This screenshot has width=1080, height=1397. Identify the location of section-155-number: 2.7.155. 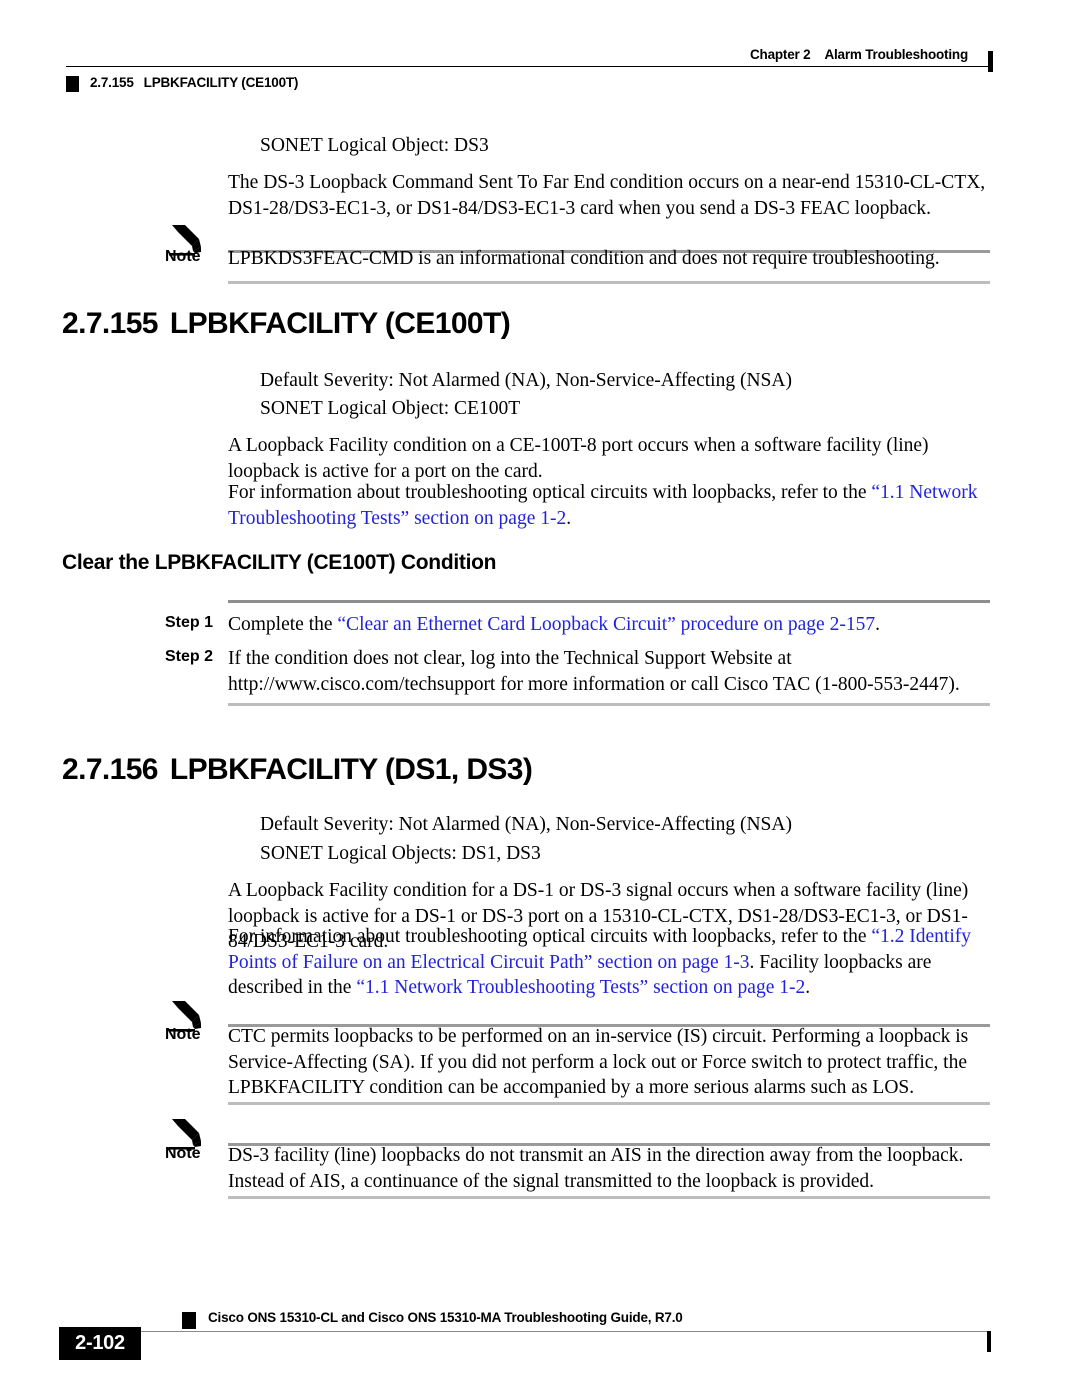
(110, 323).